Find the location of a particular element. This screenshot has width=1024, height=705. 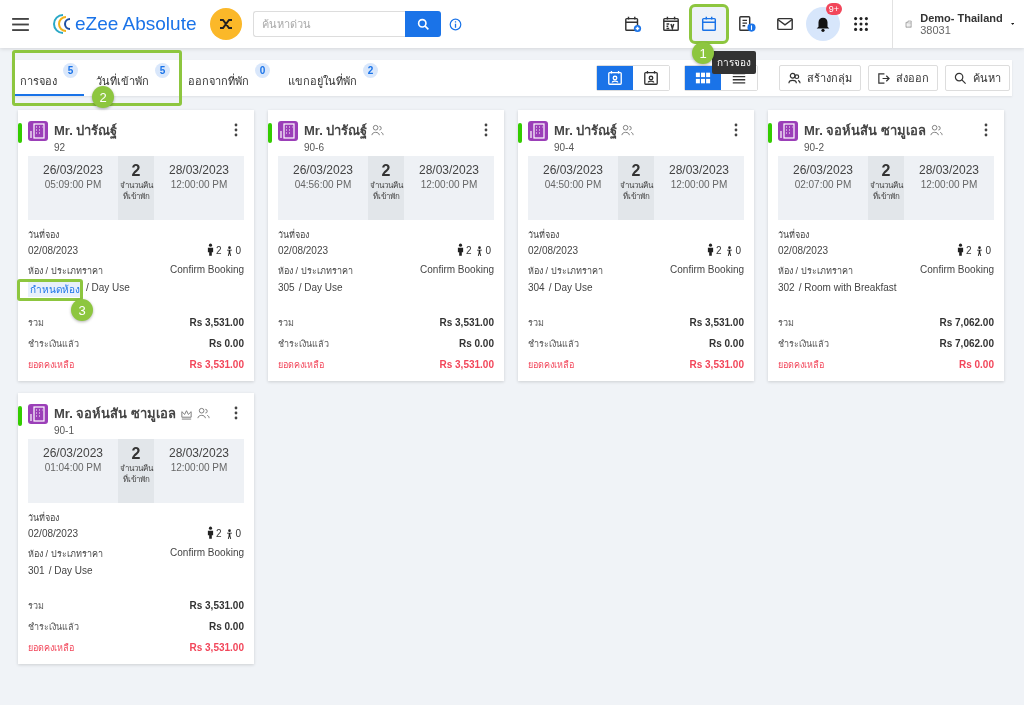

grid-view-button is located at coordinates (703, 78).